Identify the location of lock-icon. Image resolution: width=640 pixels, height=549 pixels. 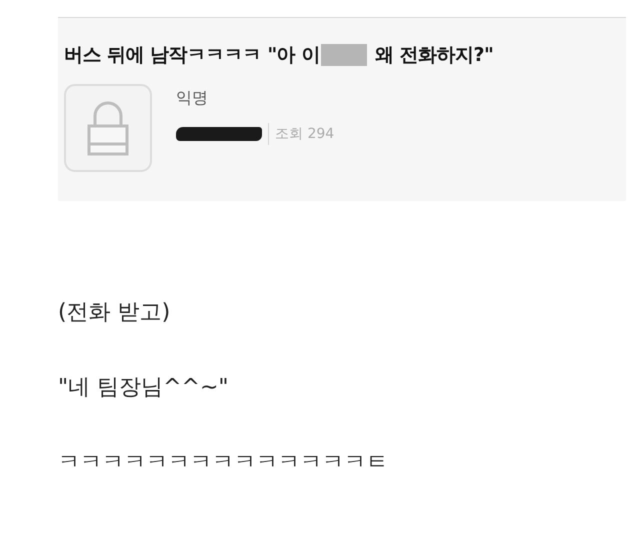
(108, 128).